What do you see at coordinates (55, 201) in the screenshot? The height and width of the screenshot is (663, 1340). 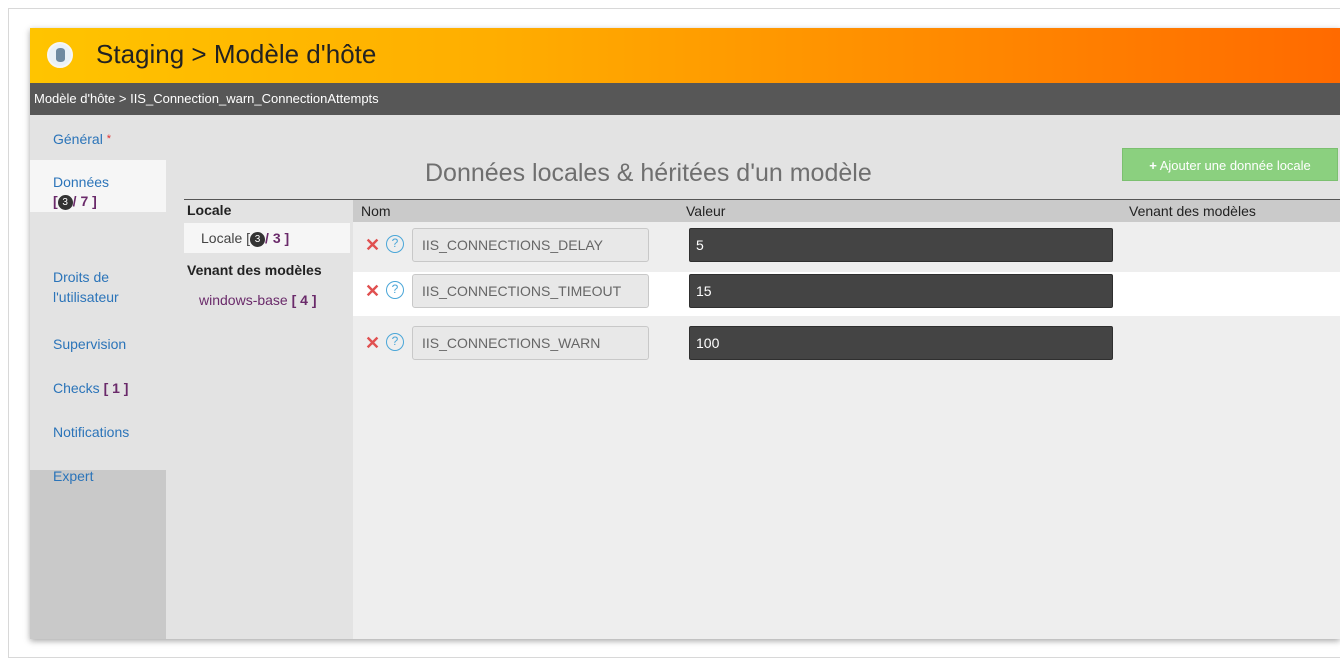 I see `bracket-open: [` at bounding box center [55, 201].